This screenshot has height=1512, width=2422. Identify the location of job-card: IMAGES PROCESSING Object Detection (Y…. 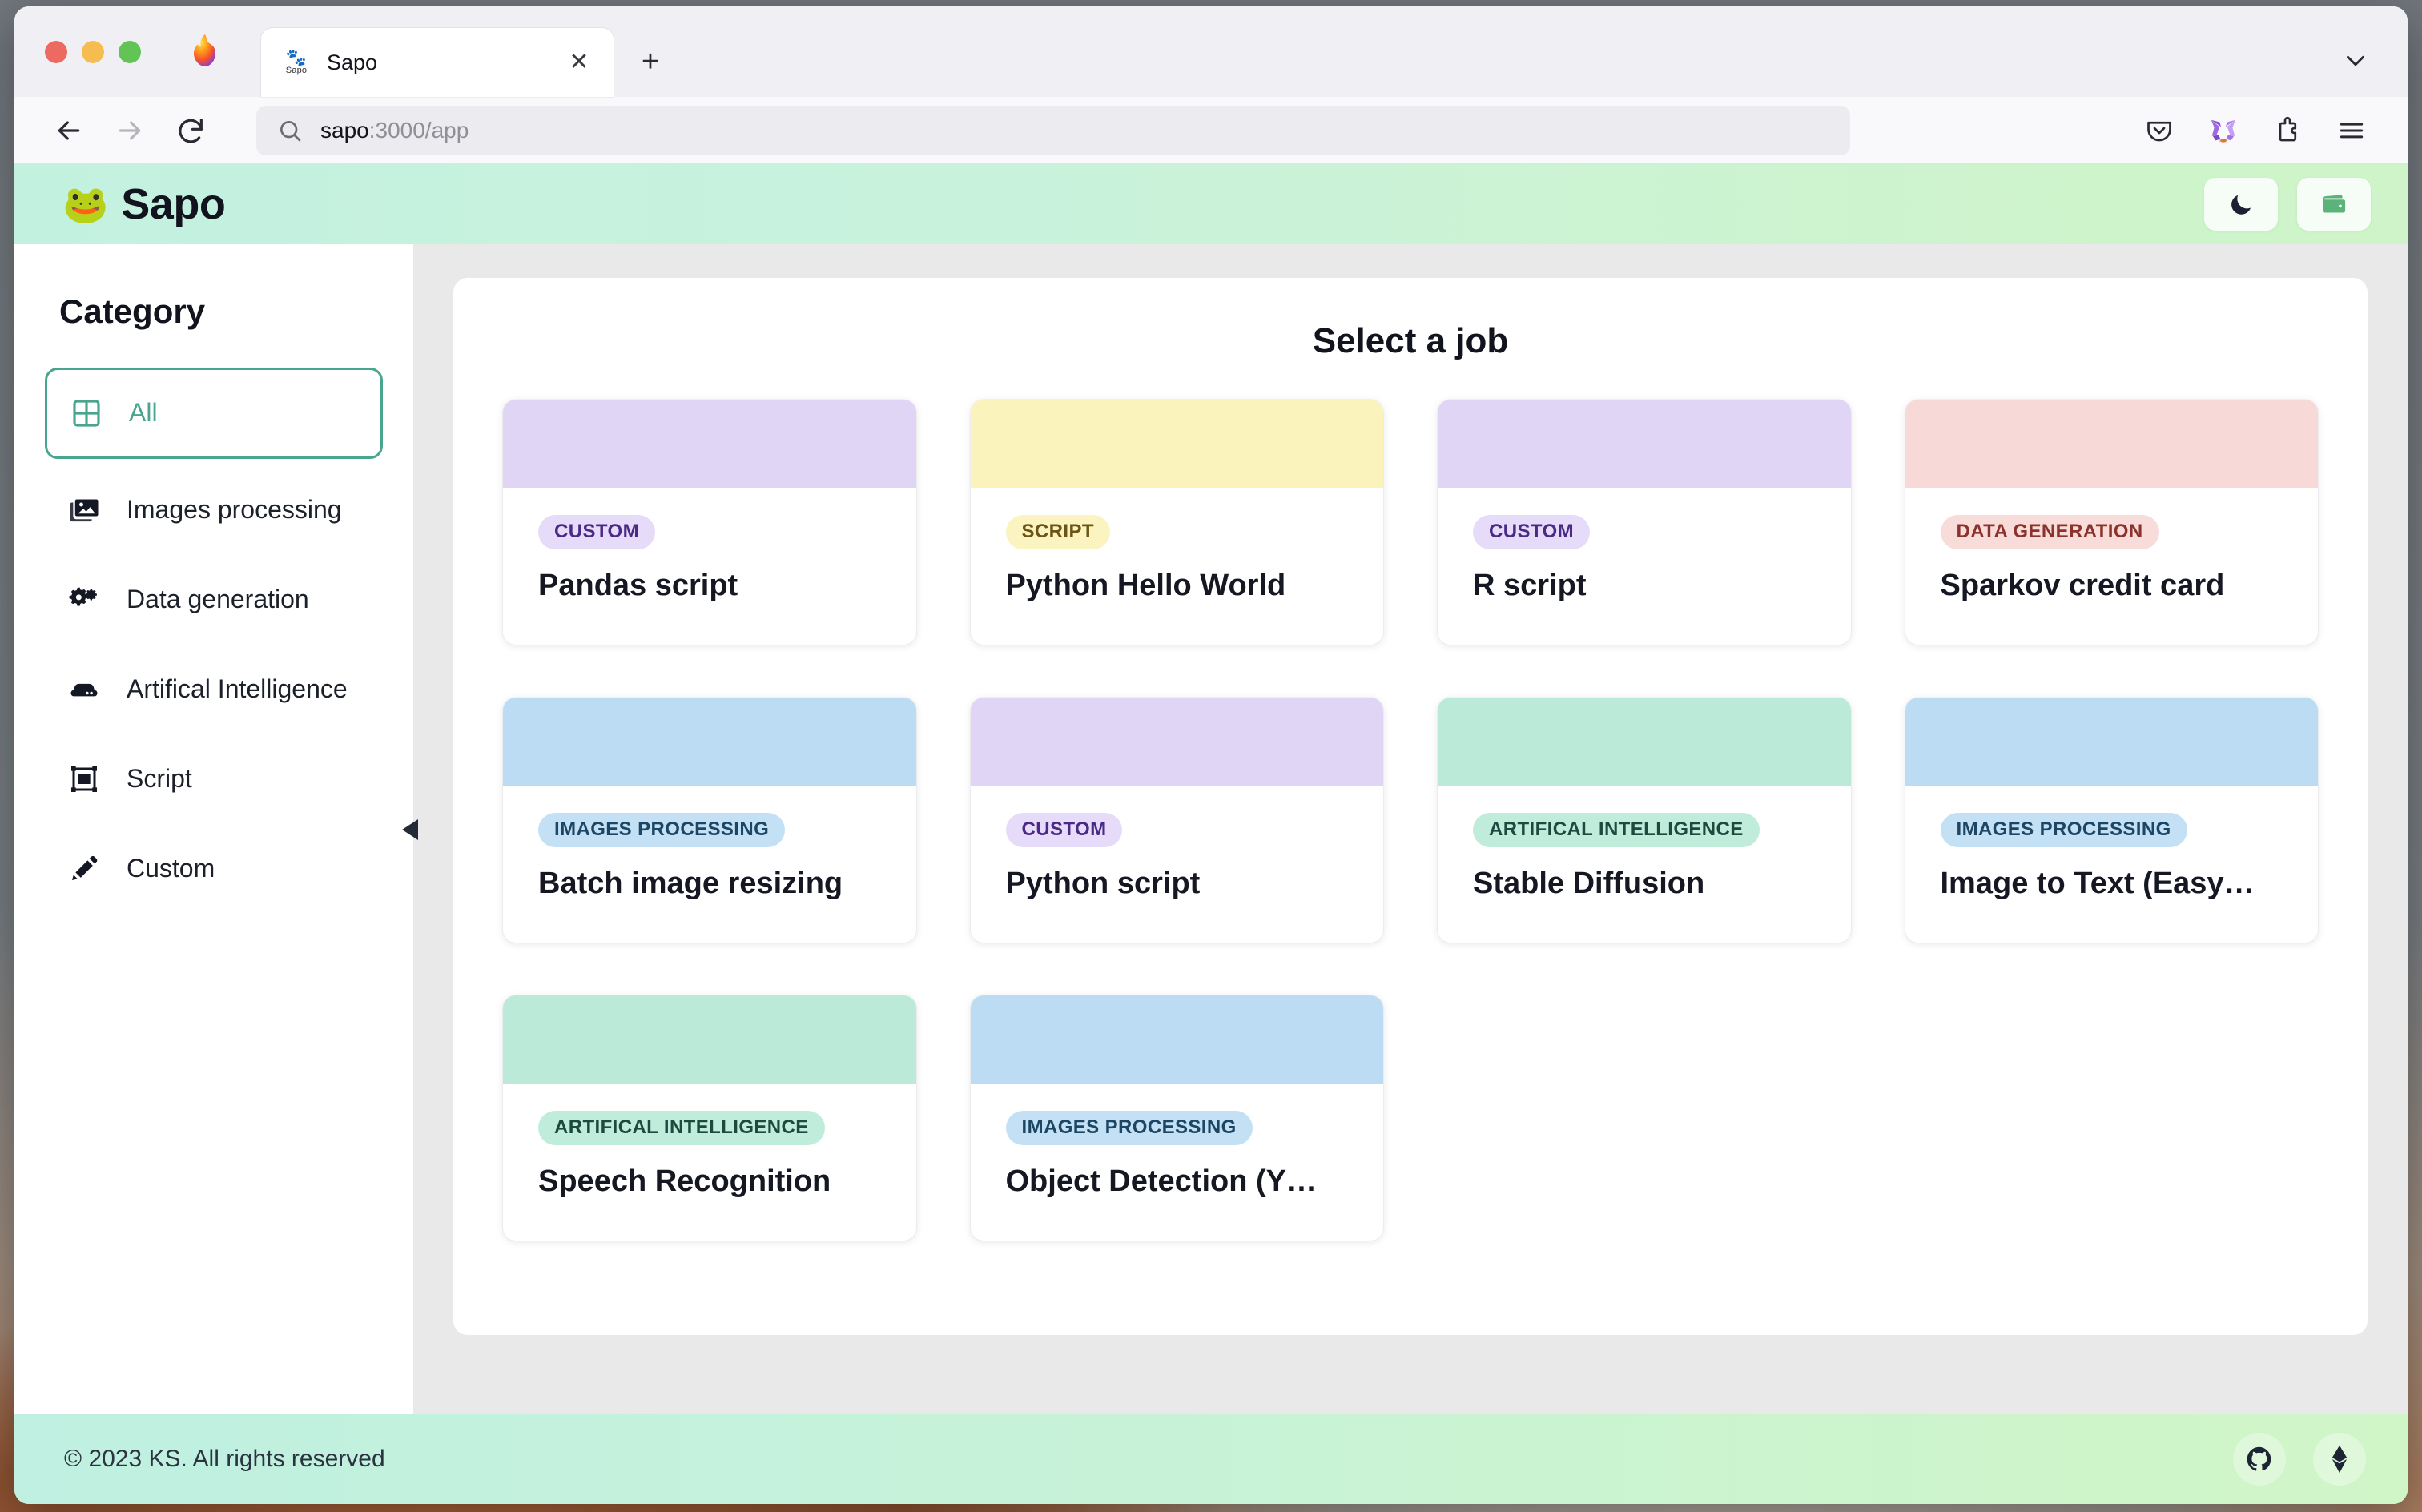
(1176, 1118).